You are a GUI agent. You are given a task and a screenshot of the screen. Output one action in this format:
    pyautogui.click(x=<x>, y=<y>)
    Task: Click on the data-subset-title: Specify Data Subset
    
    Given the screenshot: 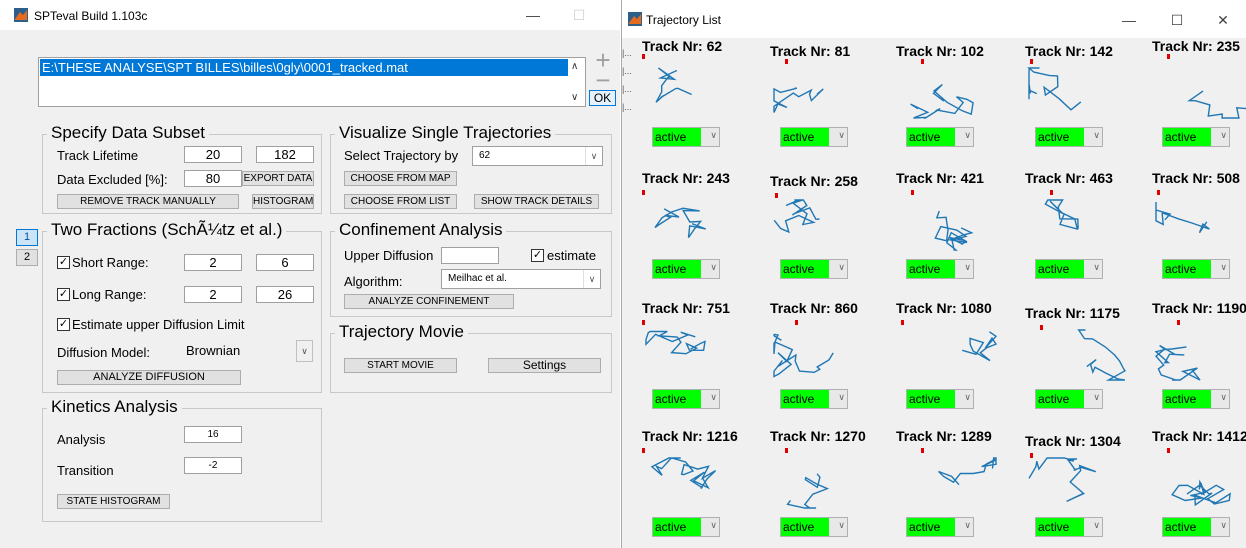 What is the action you would take?
    pyautogui.click(x=128, y=133)
    